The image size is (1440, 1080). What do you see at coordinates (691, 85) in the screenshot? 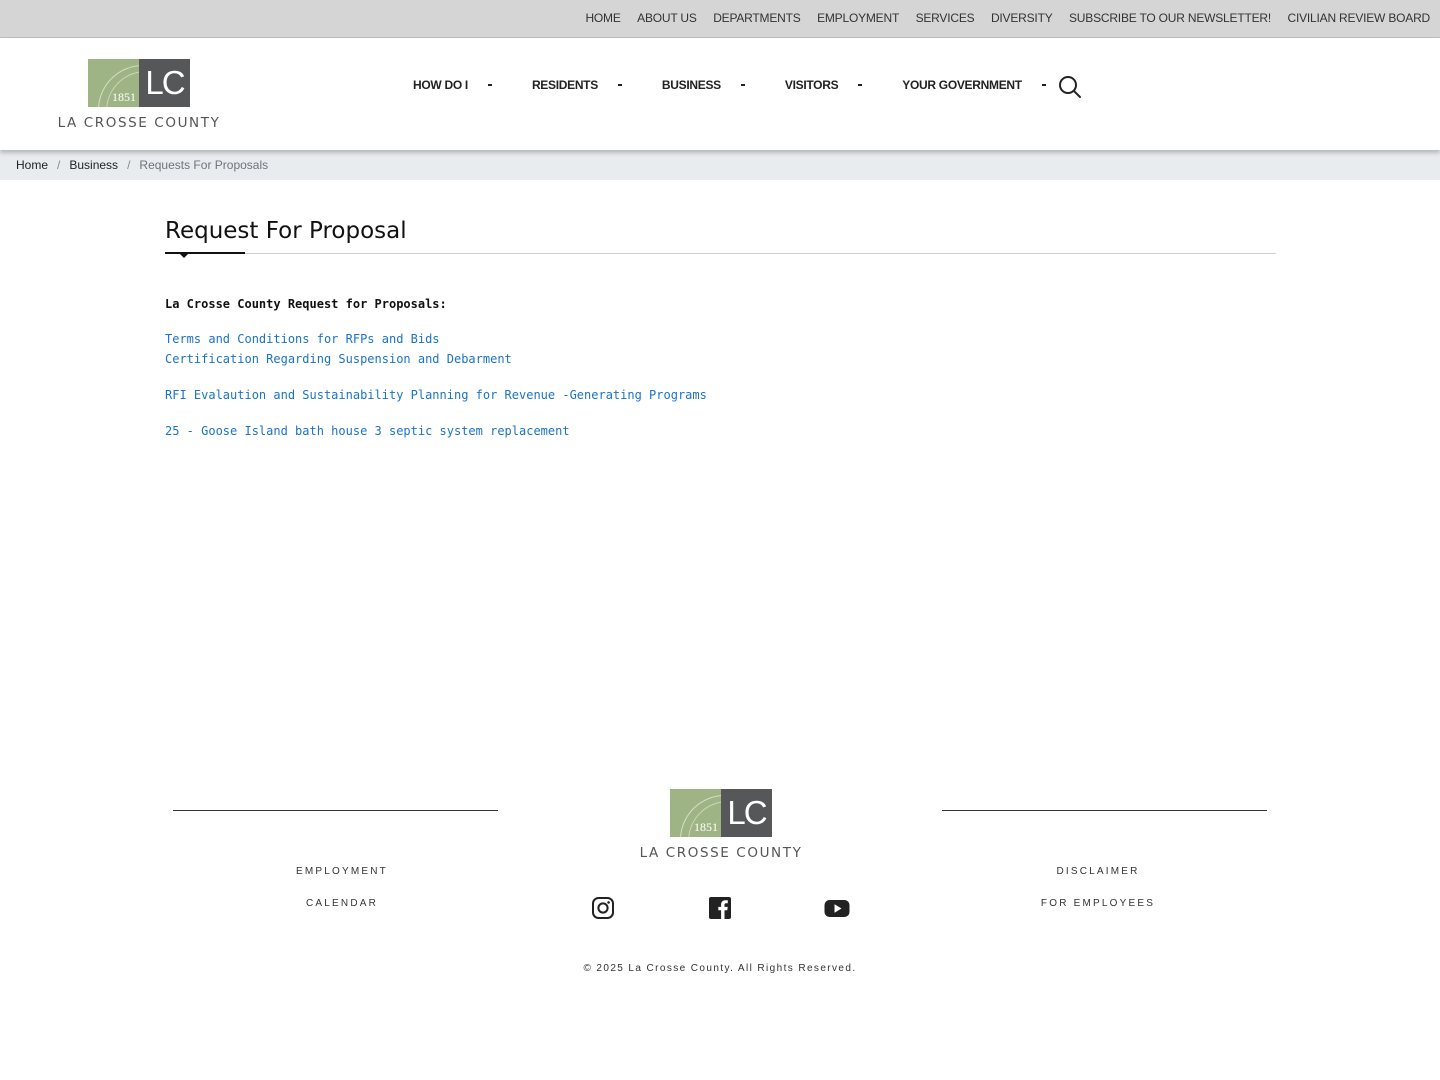
I see `nav-label: BUSINESS` at bounding box center [691, 85].